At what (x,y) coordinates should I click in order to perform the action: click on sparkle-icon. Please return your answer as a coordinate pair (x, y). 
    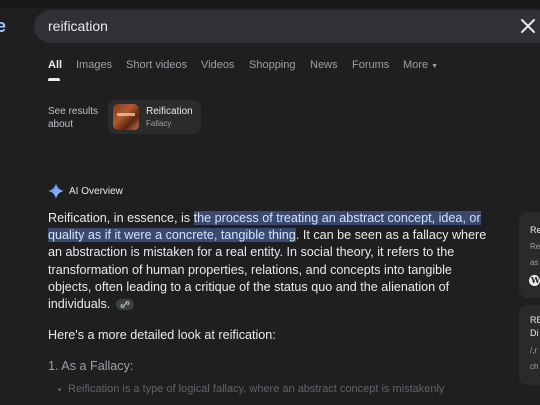
    Looking at the image, I should click on (56, 191).